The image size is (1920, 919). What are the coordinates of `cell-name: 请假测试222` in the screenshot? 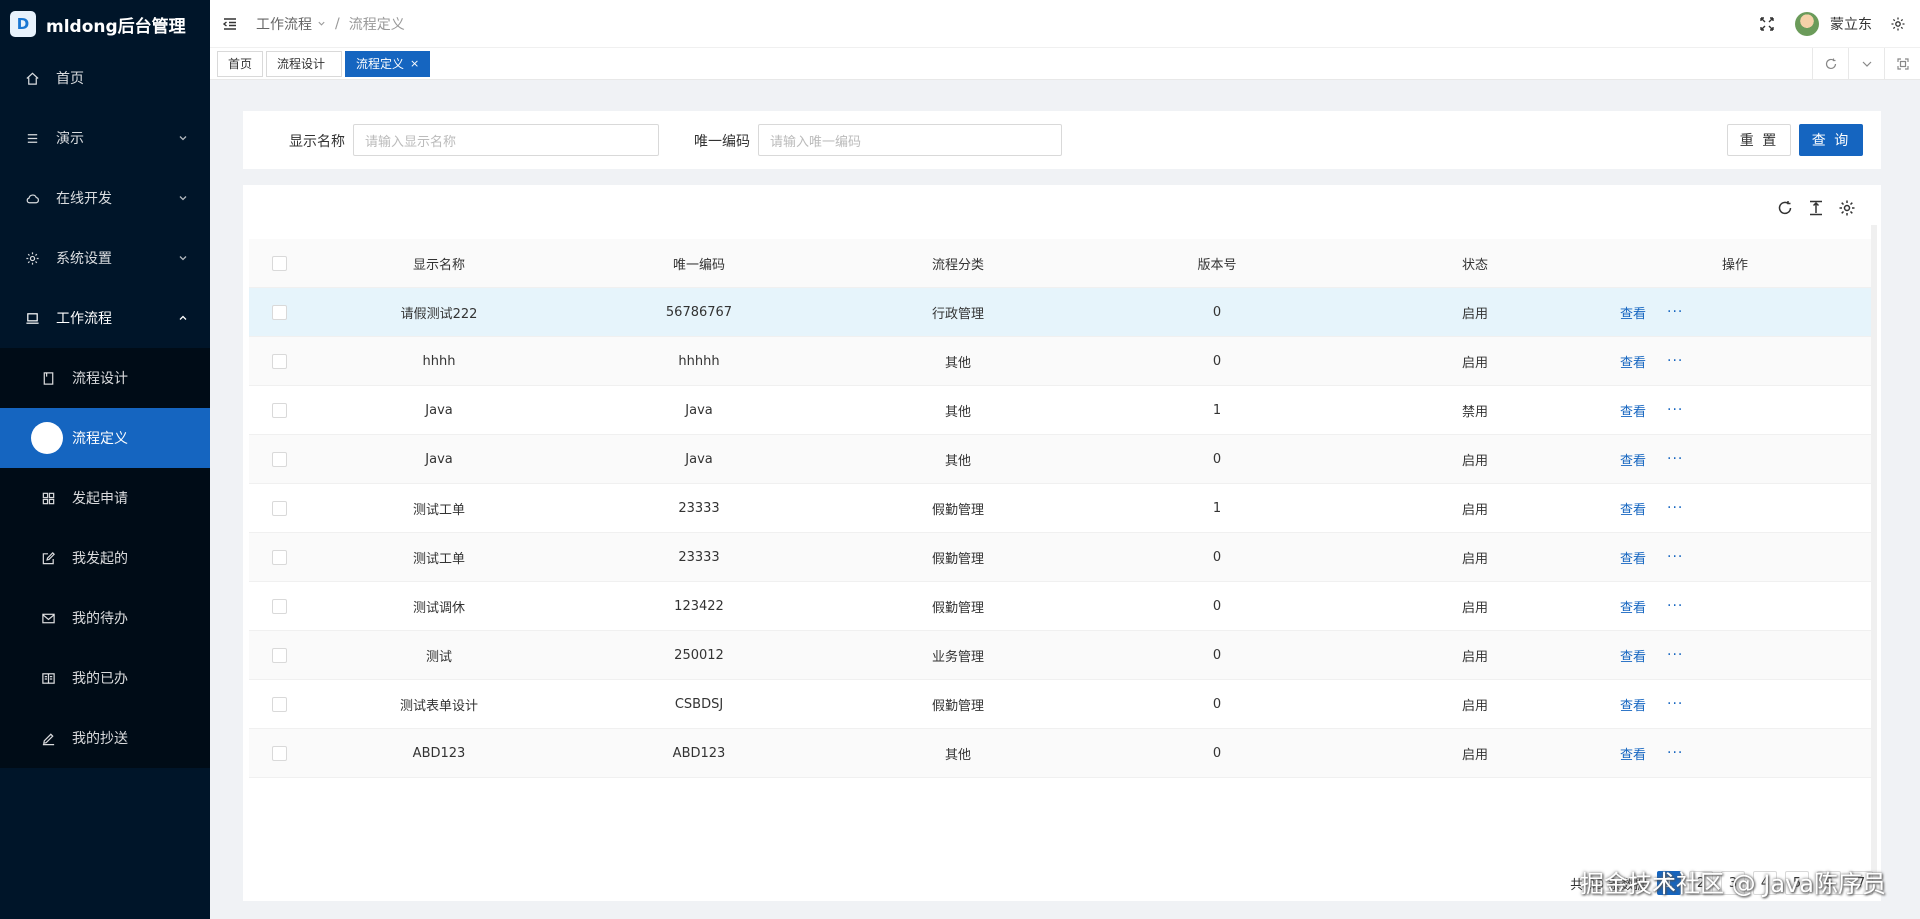 It's located at (439, 314).